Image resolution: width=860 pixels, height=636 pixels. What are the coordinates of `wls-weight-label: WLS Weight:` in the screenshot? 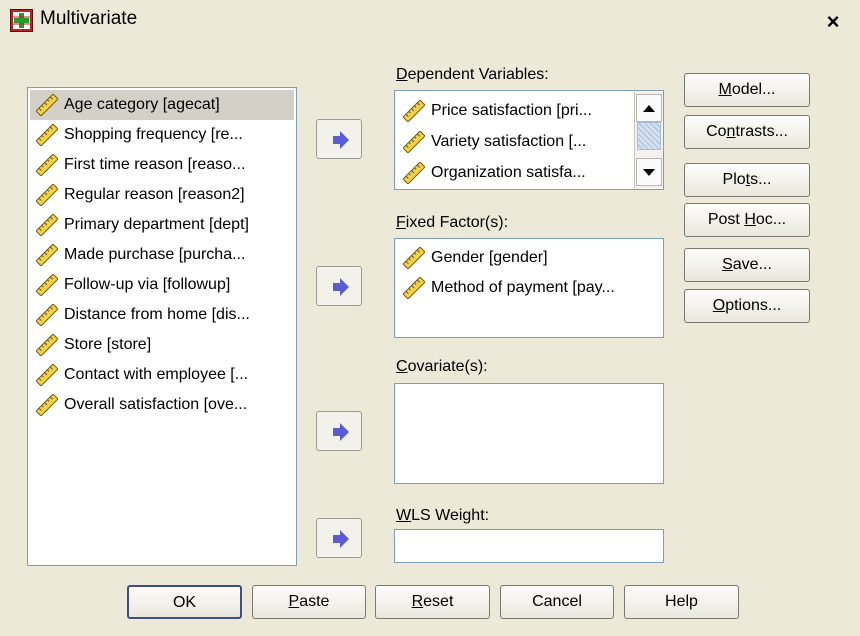 It's located at (443, 515).